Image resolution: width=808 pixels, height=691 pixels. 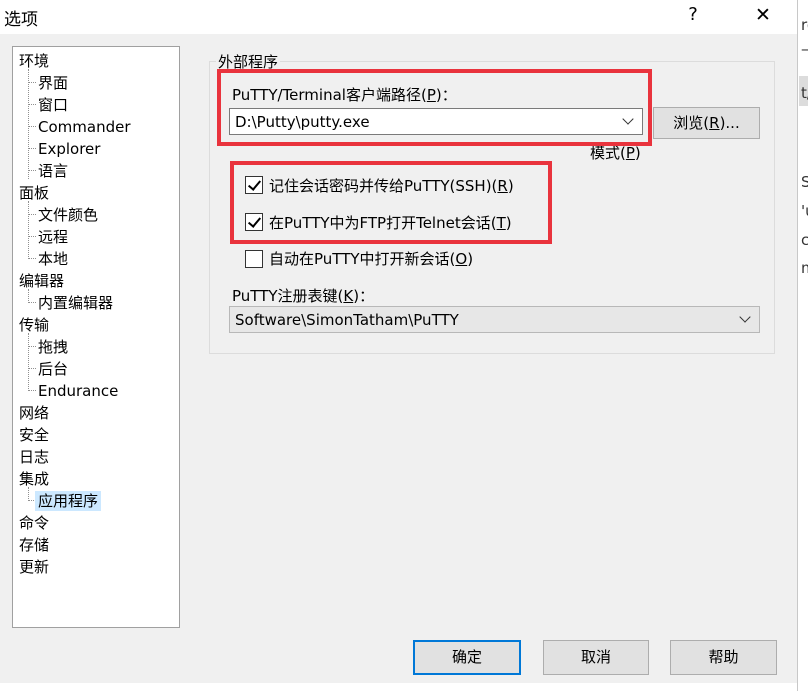 What do you see at coordinates (34, 435) in the screenshot?
I see `tree-item-security: 安全` at bounding box center [34, 435].